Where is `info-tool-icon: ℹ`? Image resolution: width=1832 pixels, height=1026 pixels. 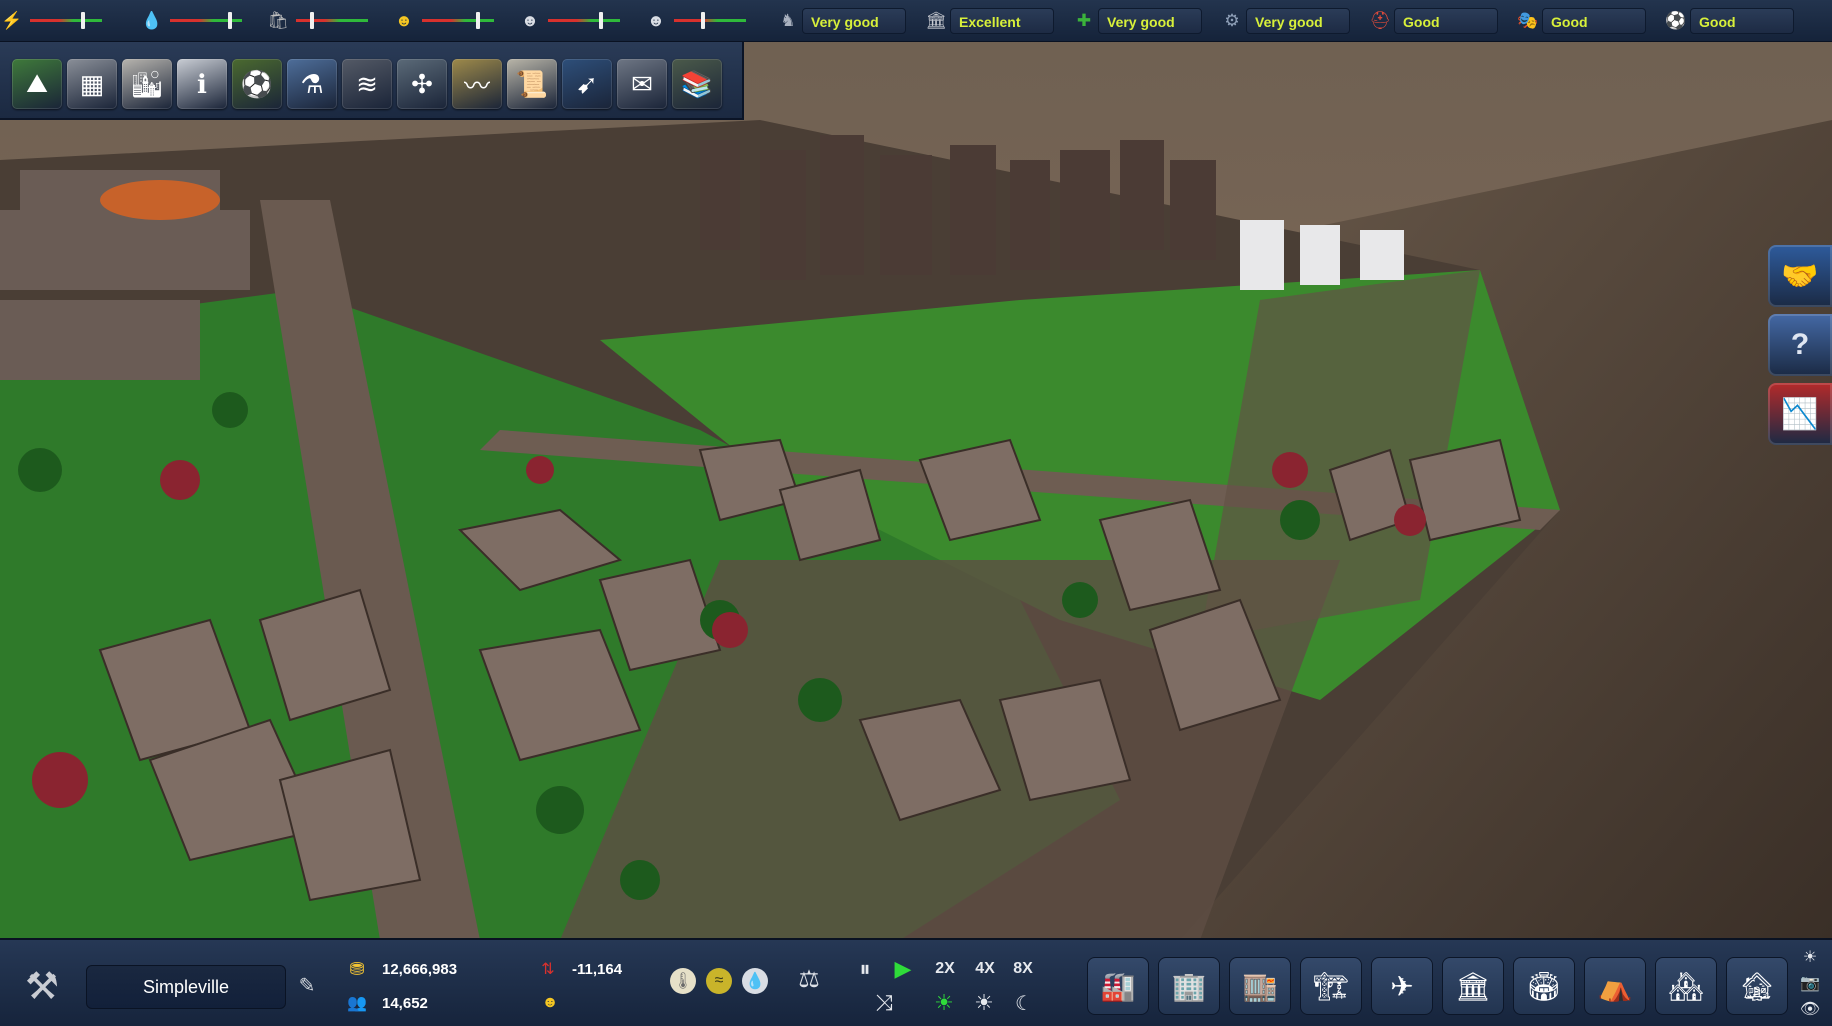 info-tool-icon: ℹ is located at coordinates (202, 84).